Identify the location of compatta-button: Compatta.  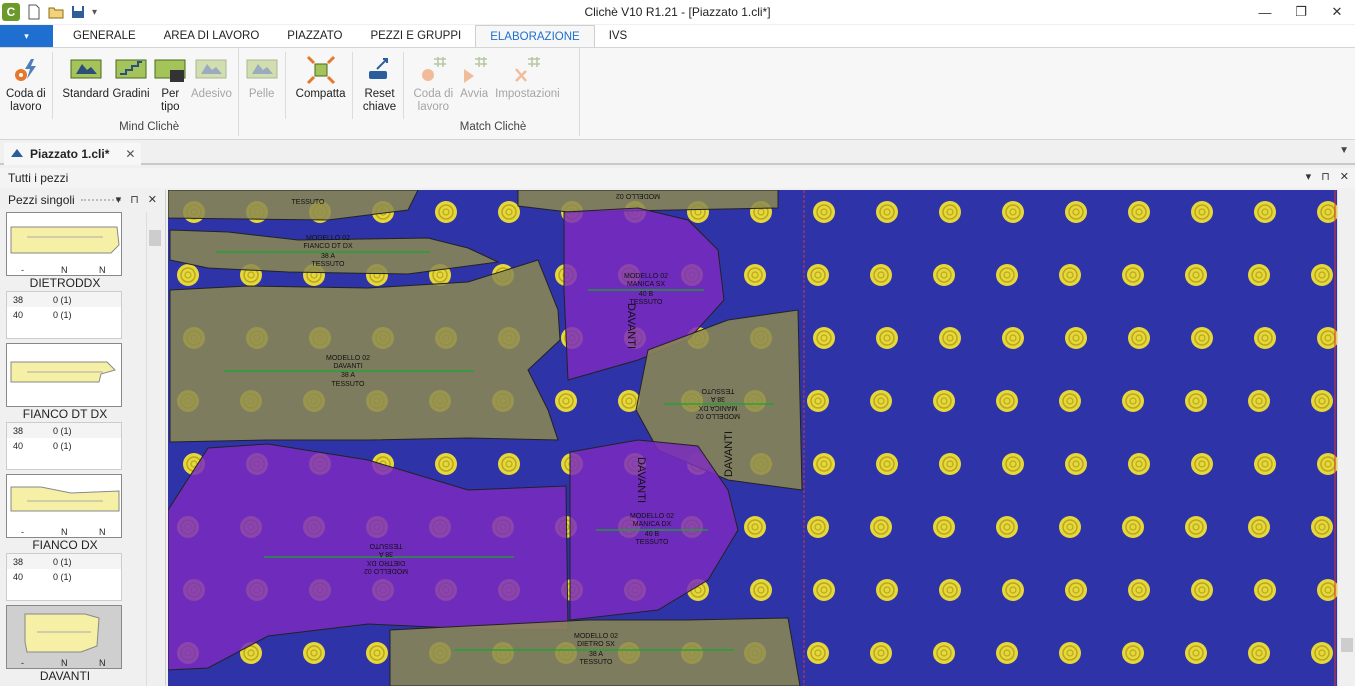
(321, 94).